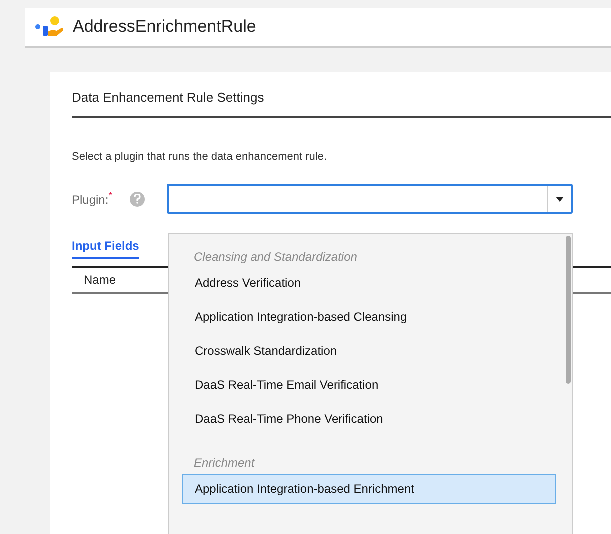  I want to click on group-heading: Cleansing and Standardization, so click(276, 257).